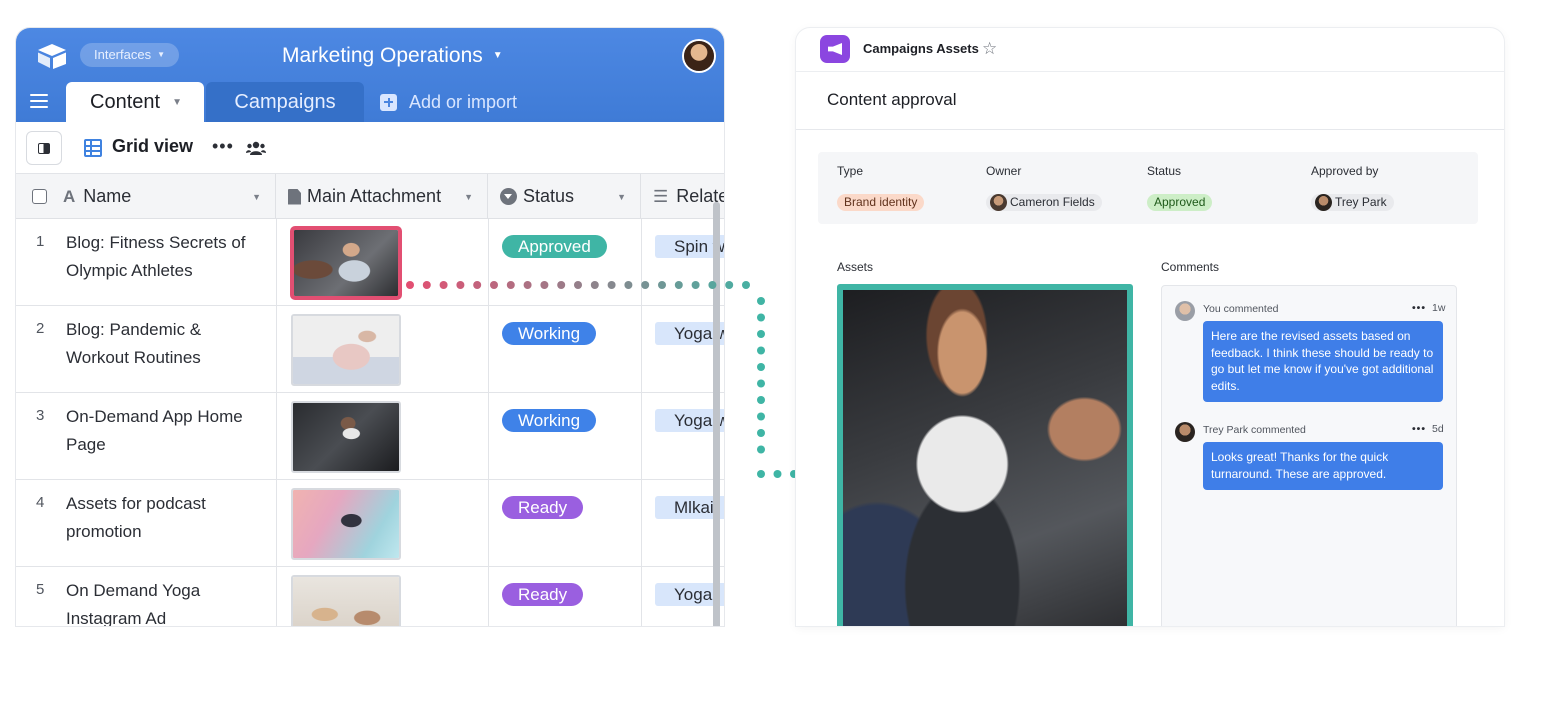  What do you see at coordinates (1438, 429) in the screenshot?
I see `comment-time: 5d` at bounding box center [1438, 429].